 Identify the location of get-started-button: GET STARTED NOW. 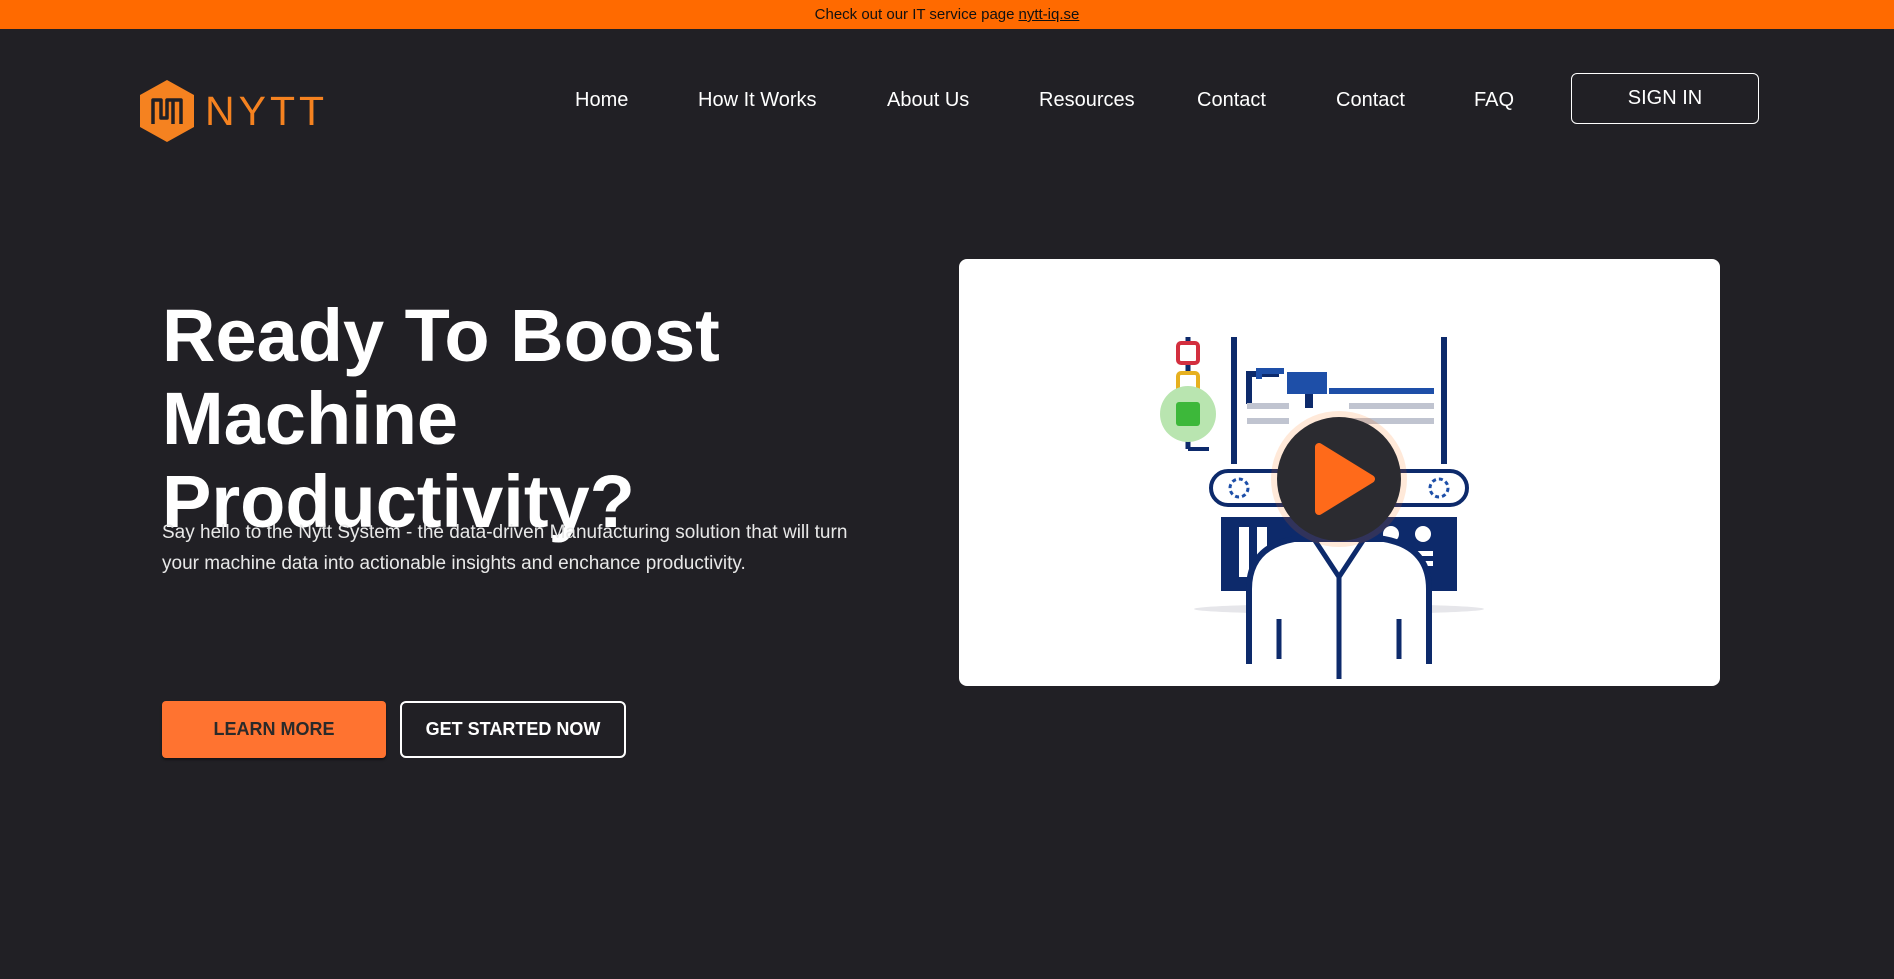
(513, 729).